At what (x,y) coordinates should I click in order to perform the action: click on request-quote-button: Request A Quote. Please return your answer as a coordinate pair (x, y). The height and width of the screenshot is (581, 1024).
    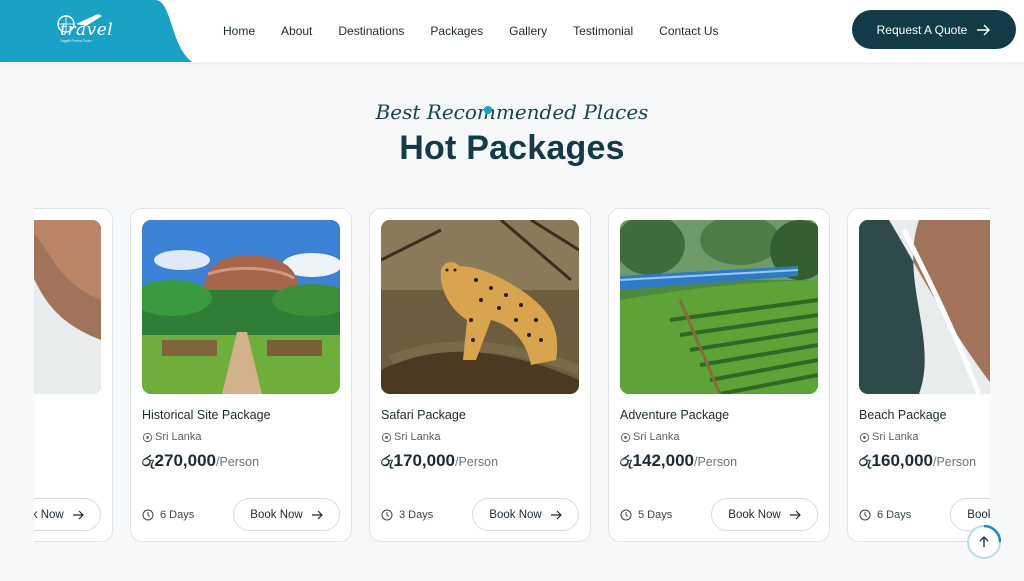
    Looking at the image, I should click on (934, 29).